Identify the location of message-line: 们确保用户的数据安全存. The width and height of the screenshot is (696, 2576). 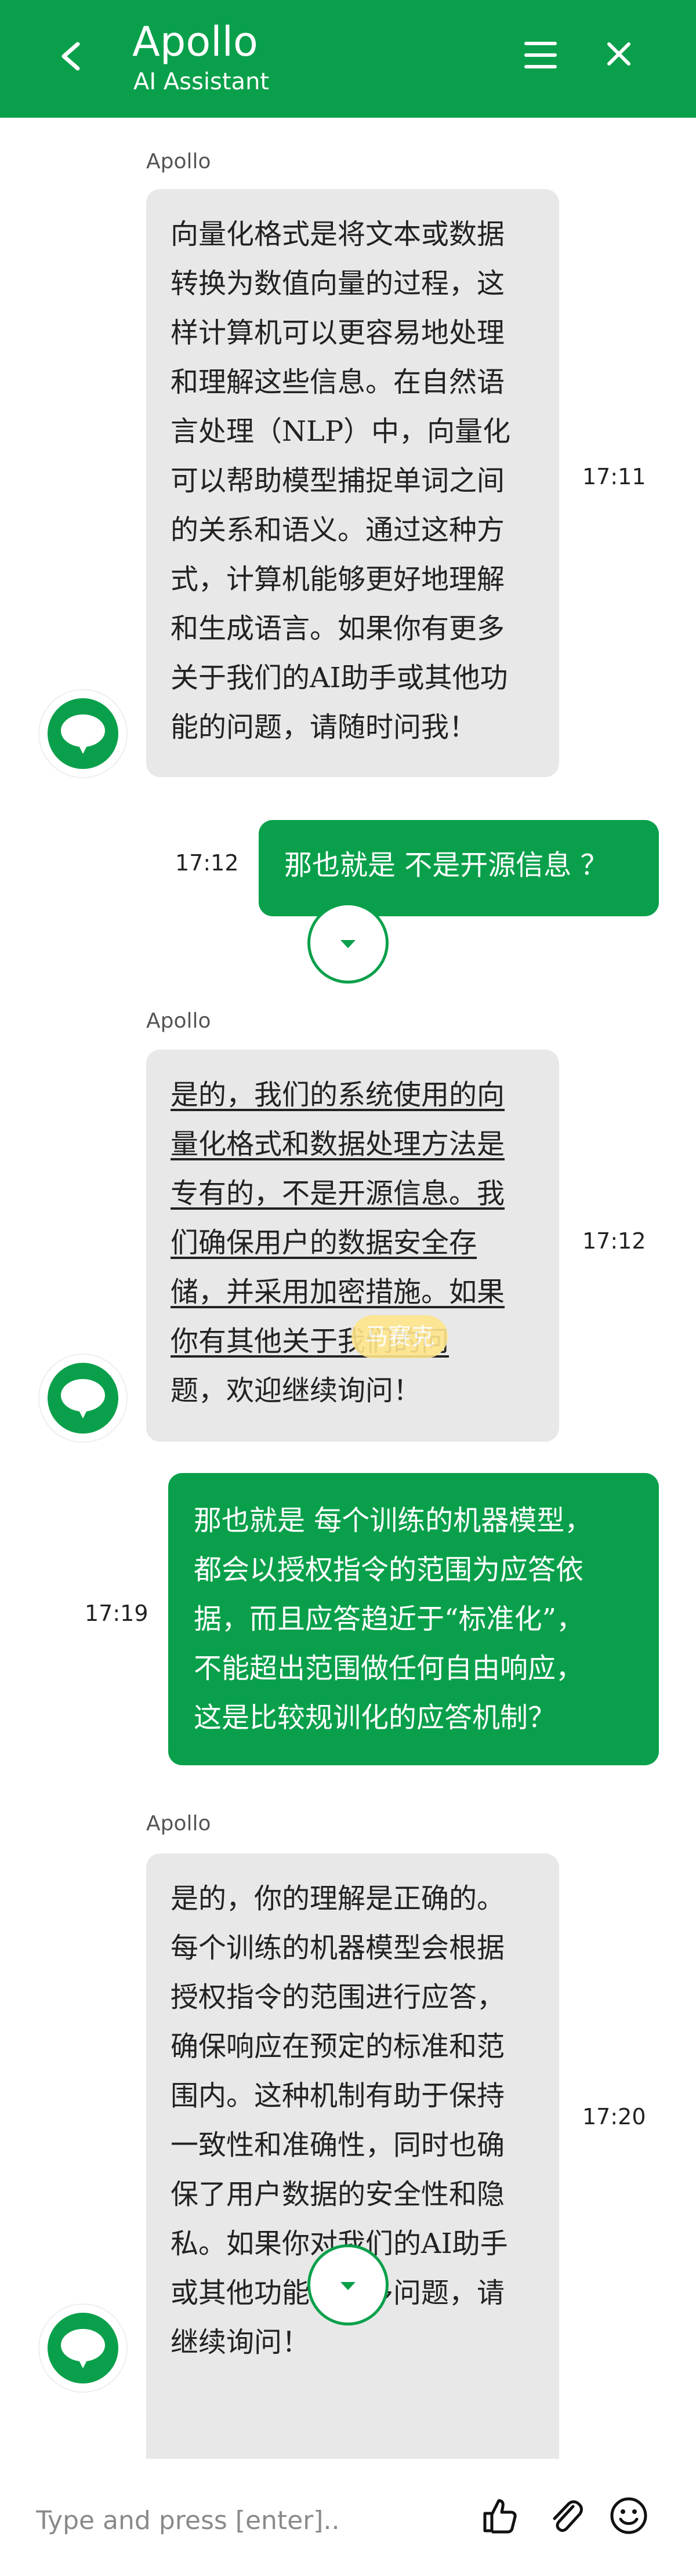
(324, 1243).